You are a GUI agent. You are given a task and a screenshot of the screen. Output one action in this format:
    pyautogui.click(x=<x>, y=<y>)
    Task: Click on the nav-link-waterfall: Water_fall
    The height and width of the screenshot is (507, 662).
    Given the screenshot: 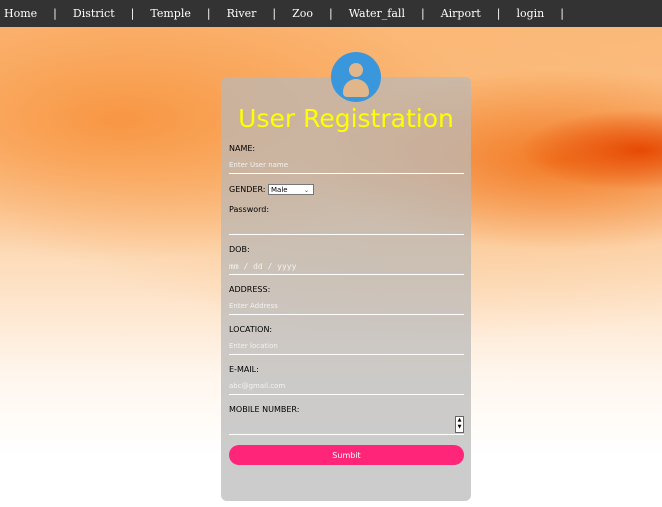 What is the action you would take?
    pyautogui.click(x=377, y=13)
    